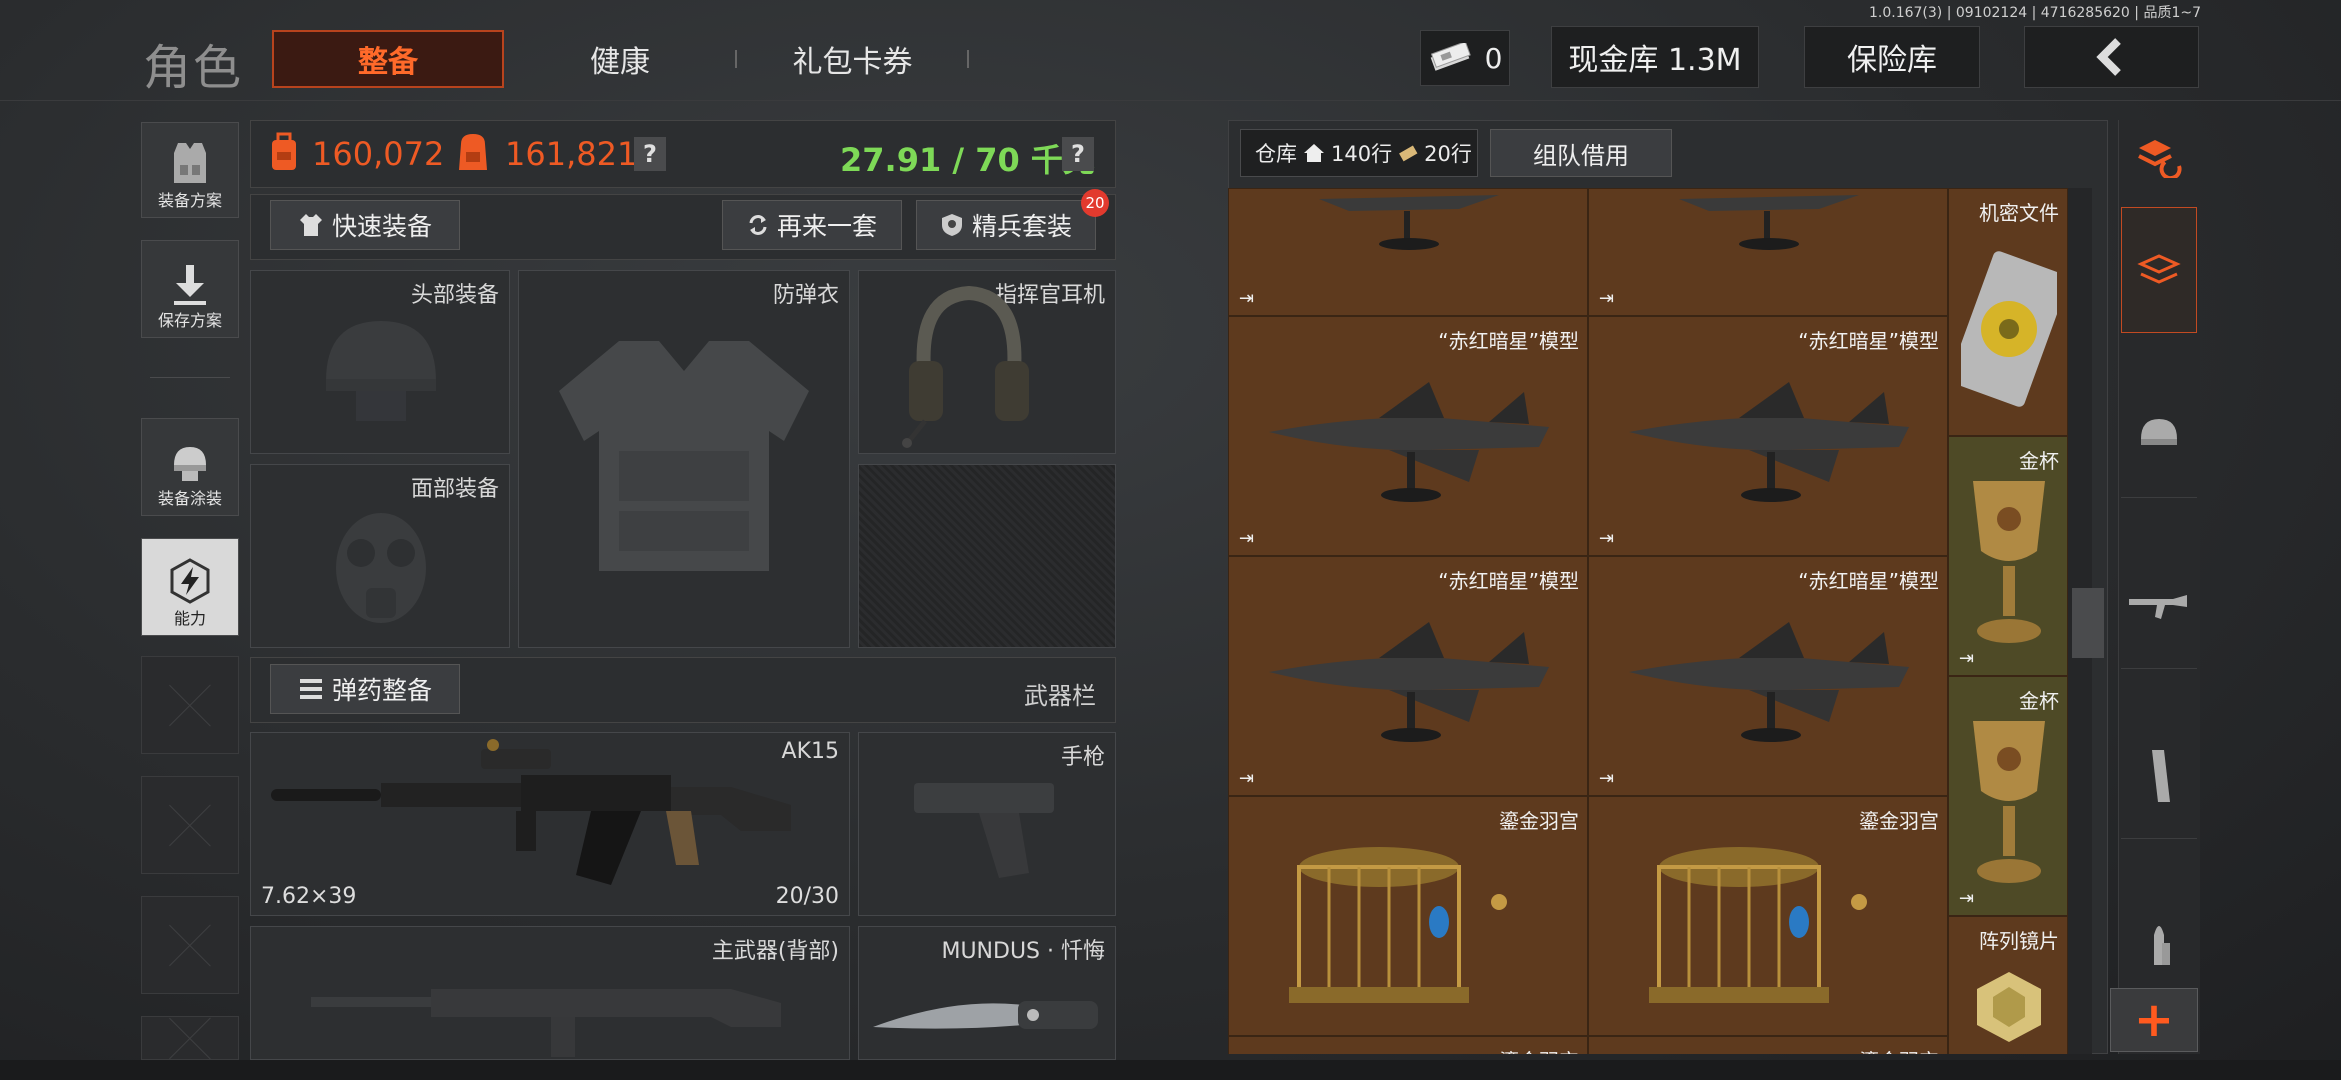  I want to click on armor-slot: 防弹衣, so click(684, 459).